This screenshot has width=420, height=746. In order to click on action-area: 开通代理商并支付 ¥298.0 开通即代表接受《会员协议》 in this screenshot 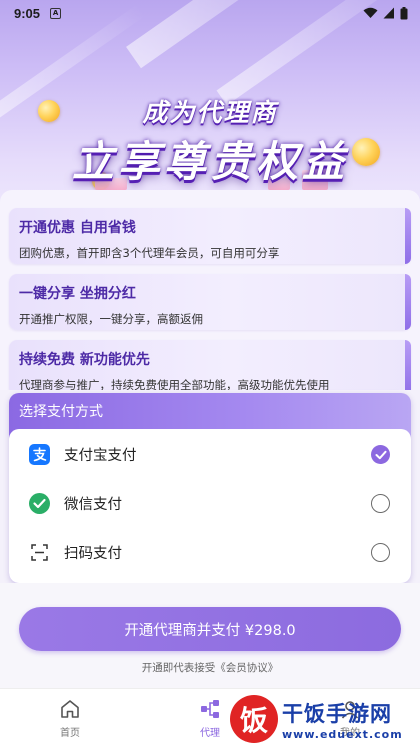, I will do `click(210, 635)`.